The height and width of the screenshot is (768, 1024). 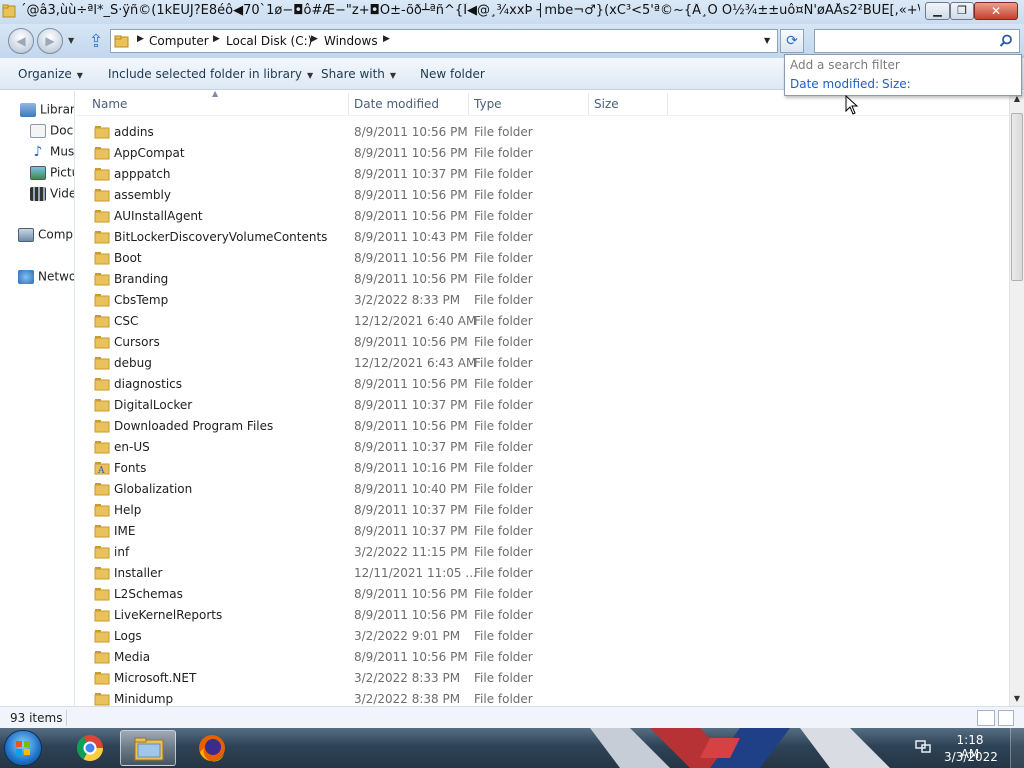 I want to click on file-row: A Fonts 8/9/2011 10:16 PM File folder, so click(x=542, y=468).